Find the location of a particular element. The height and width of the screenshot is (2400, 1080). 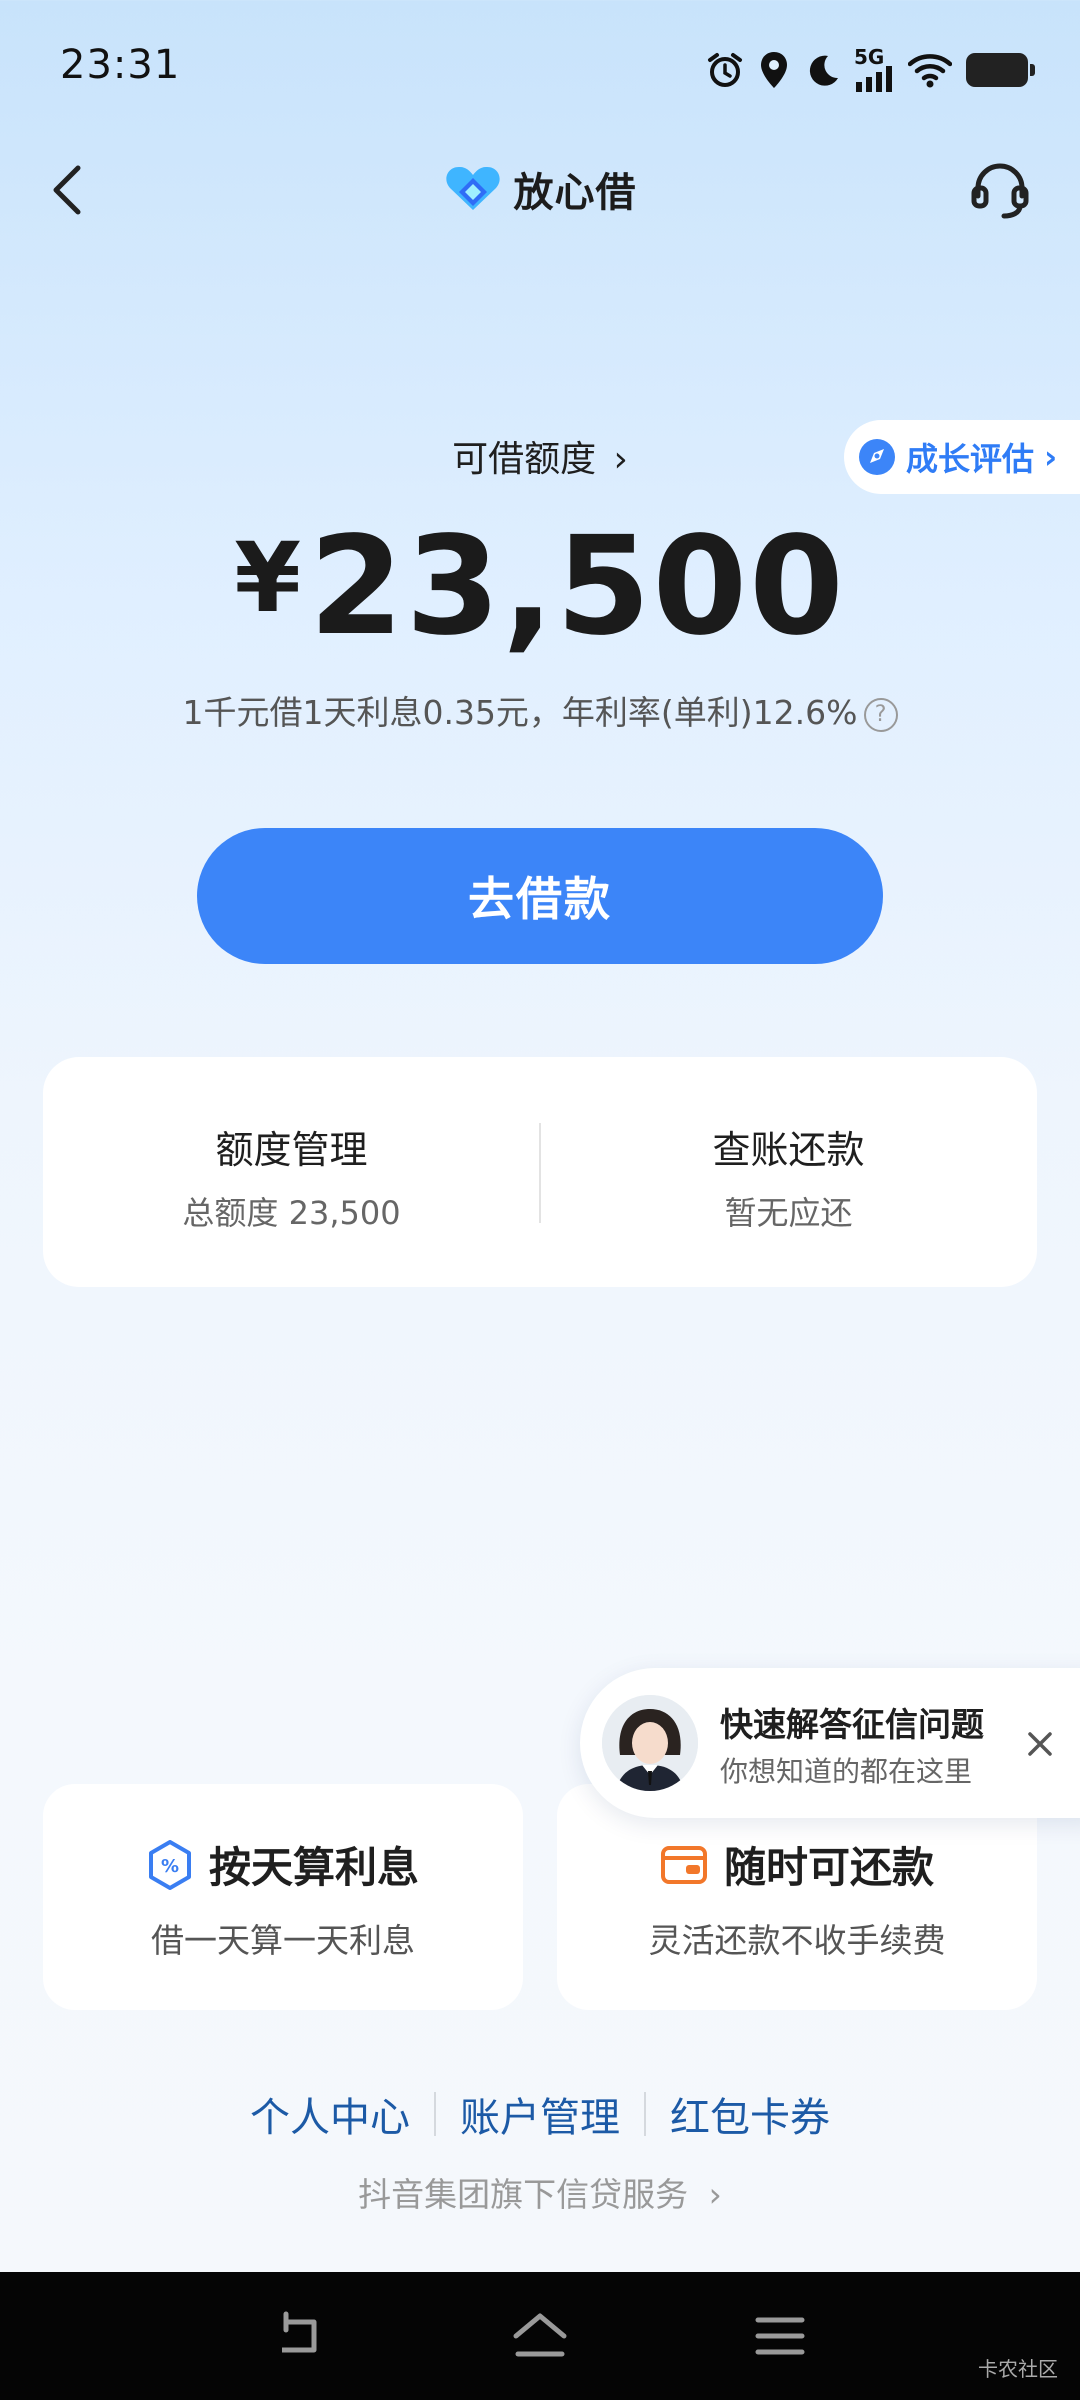

interest-rate-text: 1千元借1天利息0.35元，年利率(单利)12.6%? is located at coordinates (540, 710).